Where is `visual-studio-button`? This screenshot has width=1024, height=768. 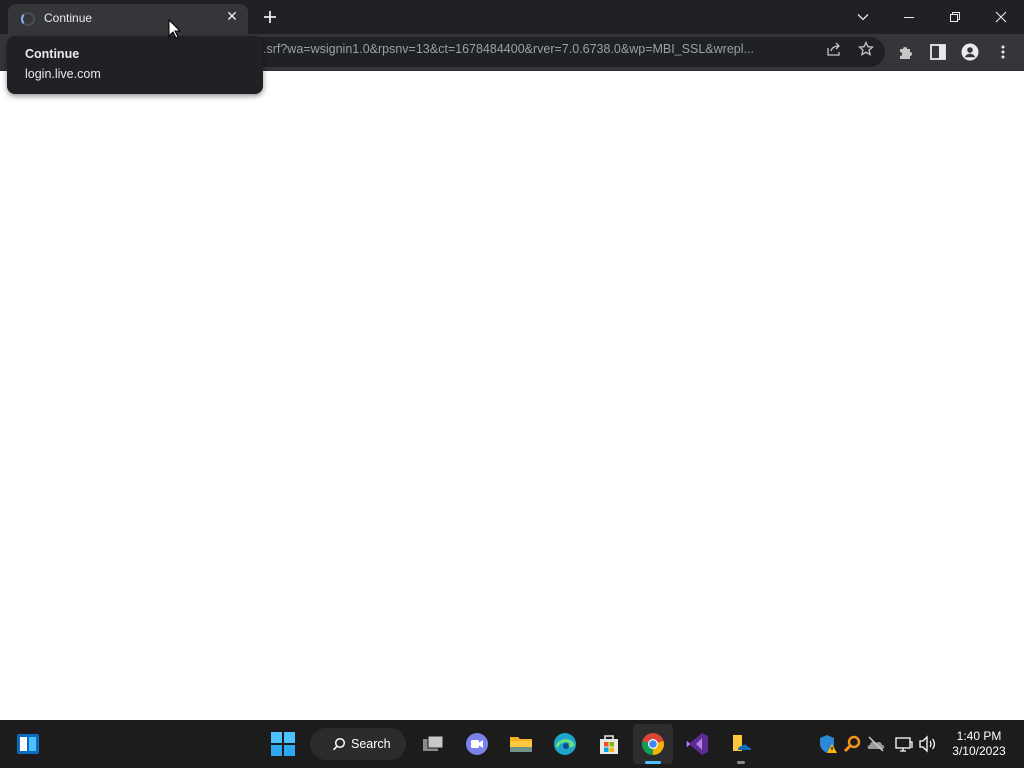 visual-studio-button is located at coordinates (697, 744).